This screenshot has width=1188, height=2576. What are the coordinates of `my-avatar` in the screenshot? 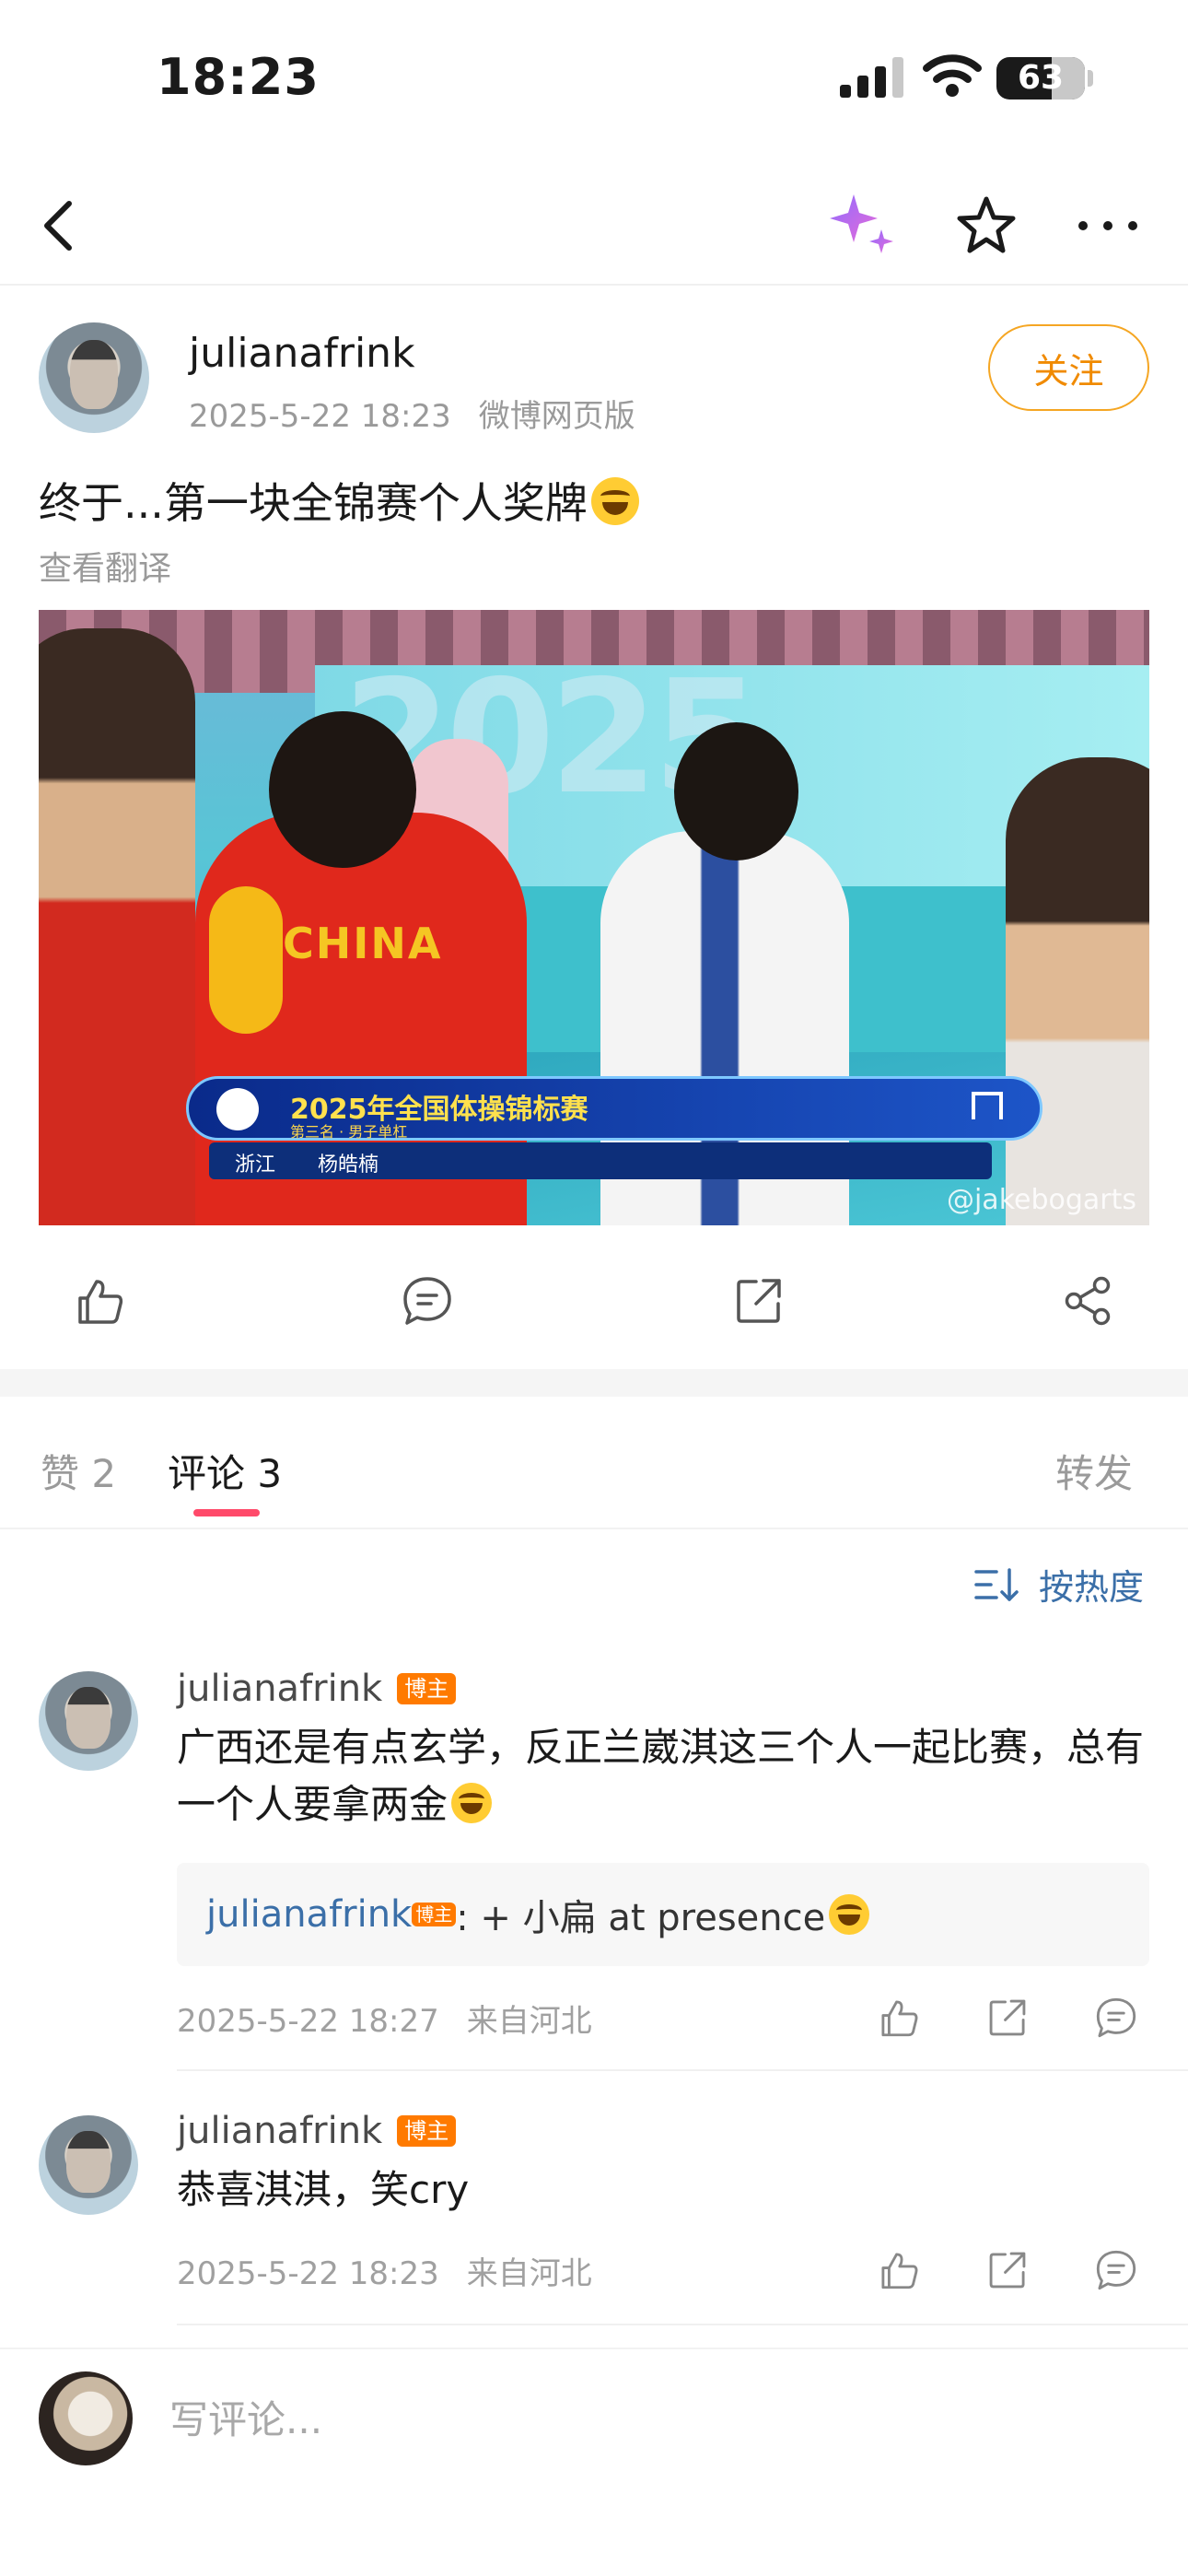 It's located at (86, 2418).